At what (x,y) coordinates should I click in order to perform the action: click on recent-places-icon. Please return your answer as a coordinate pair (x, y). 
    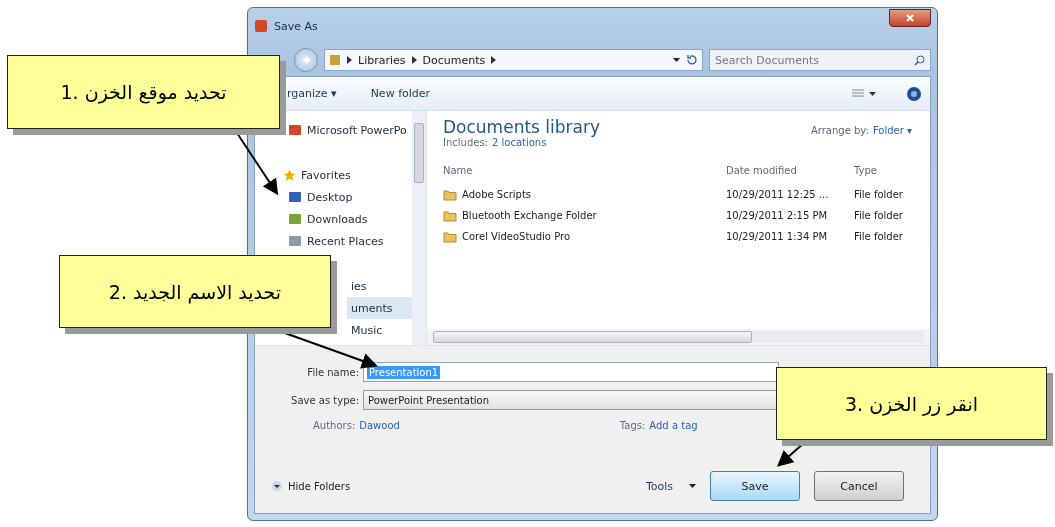
    Looking at the image, I should click on (295, 241).